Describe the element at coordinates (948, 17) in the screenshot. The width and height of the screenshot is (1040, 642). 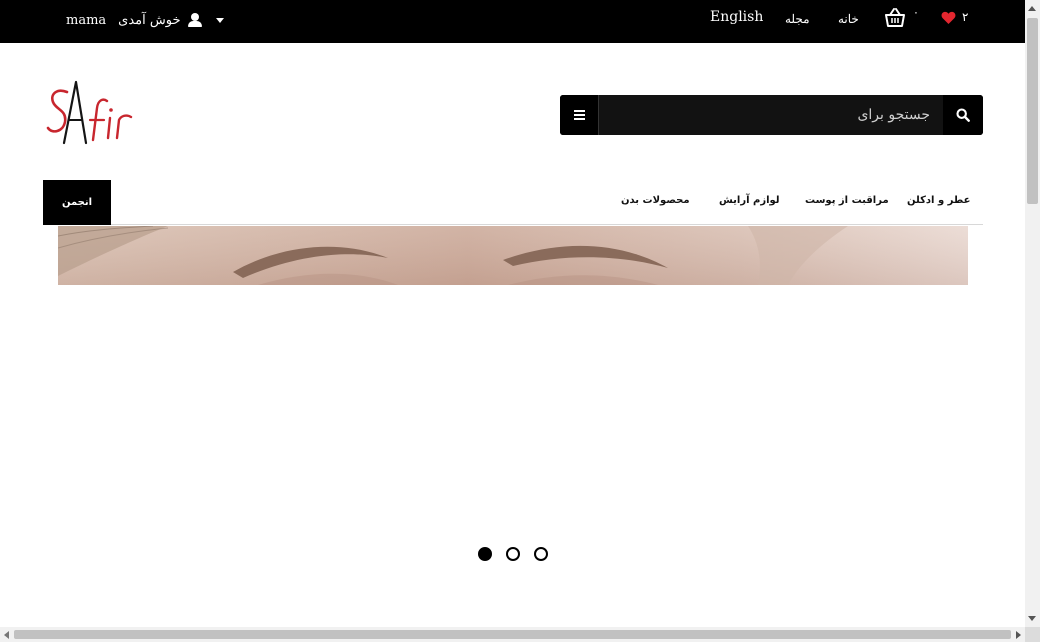
I see `heart-icon` at that location.